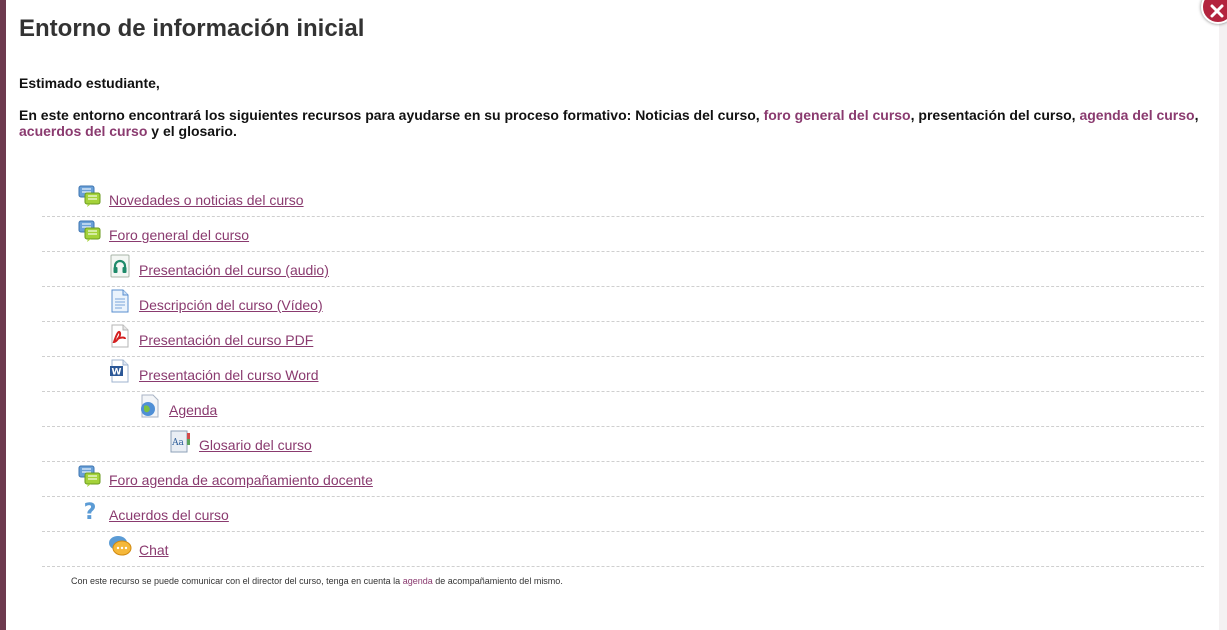 This screenshot has height=630, width=1227. What do you see at coordinates (154, 550) in the screenshot?
I see `resource-link: Chat` at bounding box center [154, 550].